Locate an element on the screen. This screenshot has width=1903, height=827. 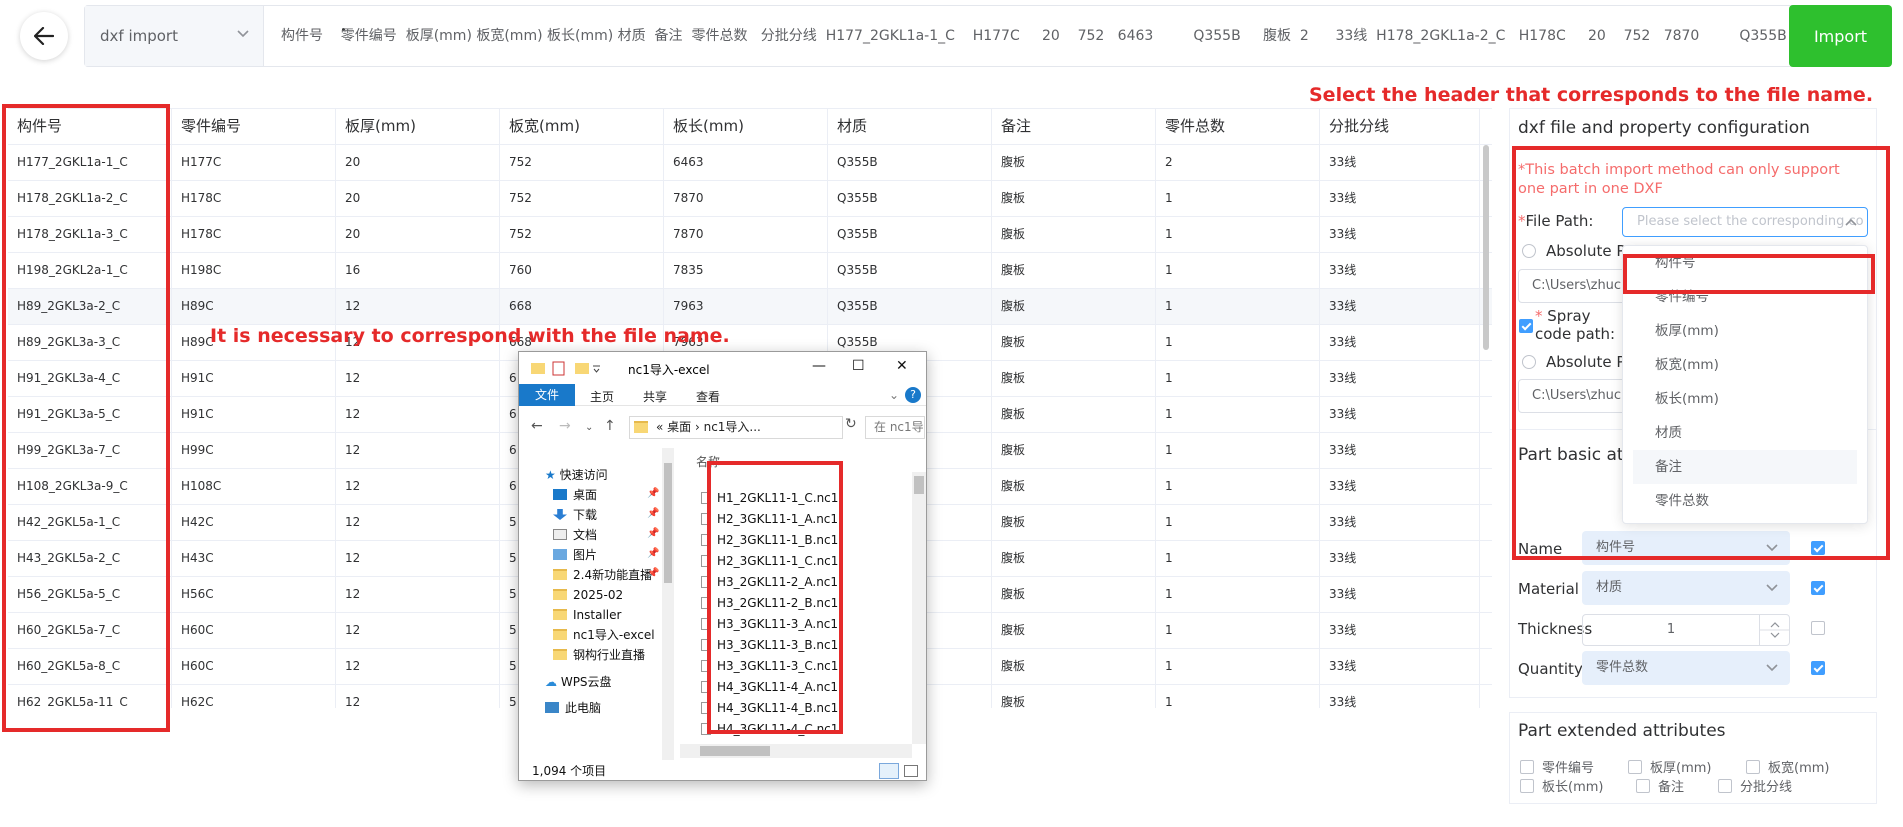
table-cell: 16 is located at coordinates (418, 270).